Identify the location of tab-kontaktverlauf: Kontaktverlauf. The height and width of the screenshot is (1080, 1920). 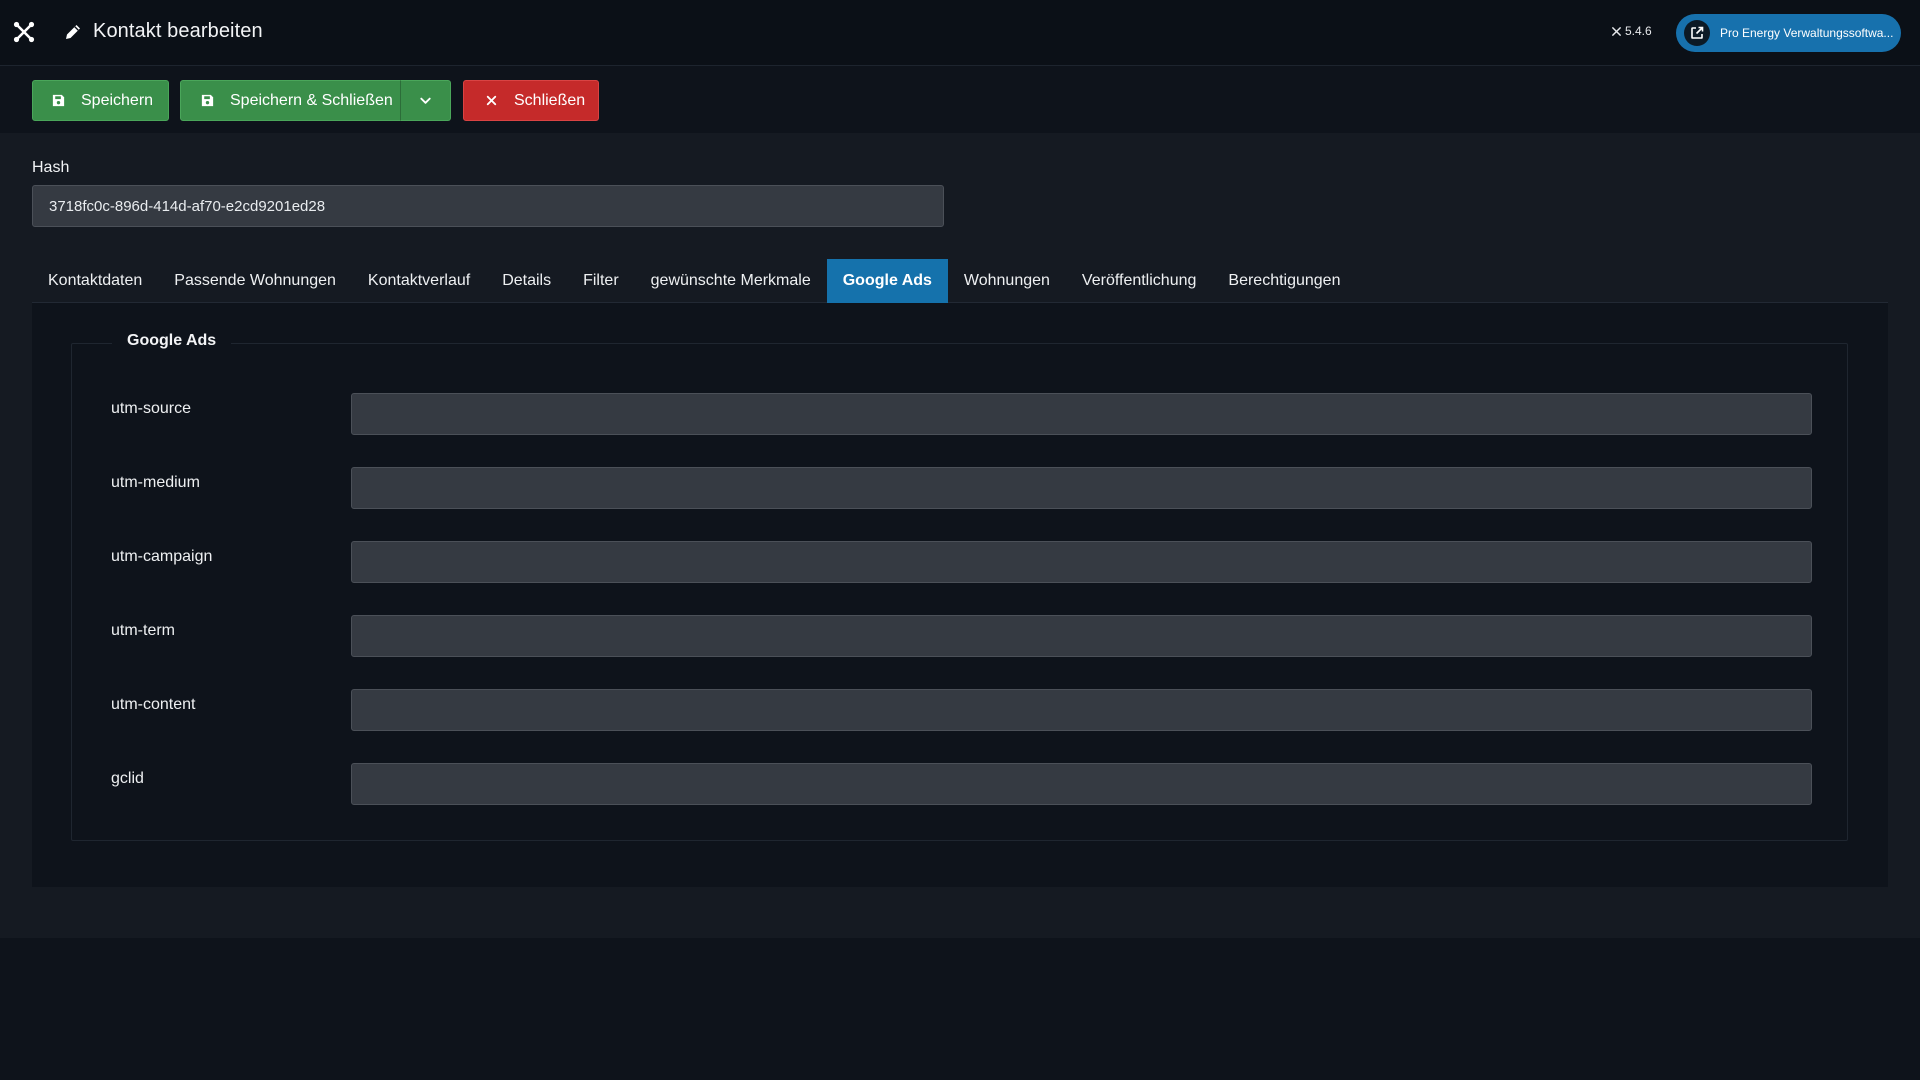
(419, 281).